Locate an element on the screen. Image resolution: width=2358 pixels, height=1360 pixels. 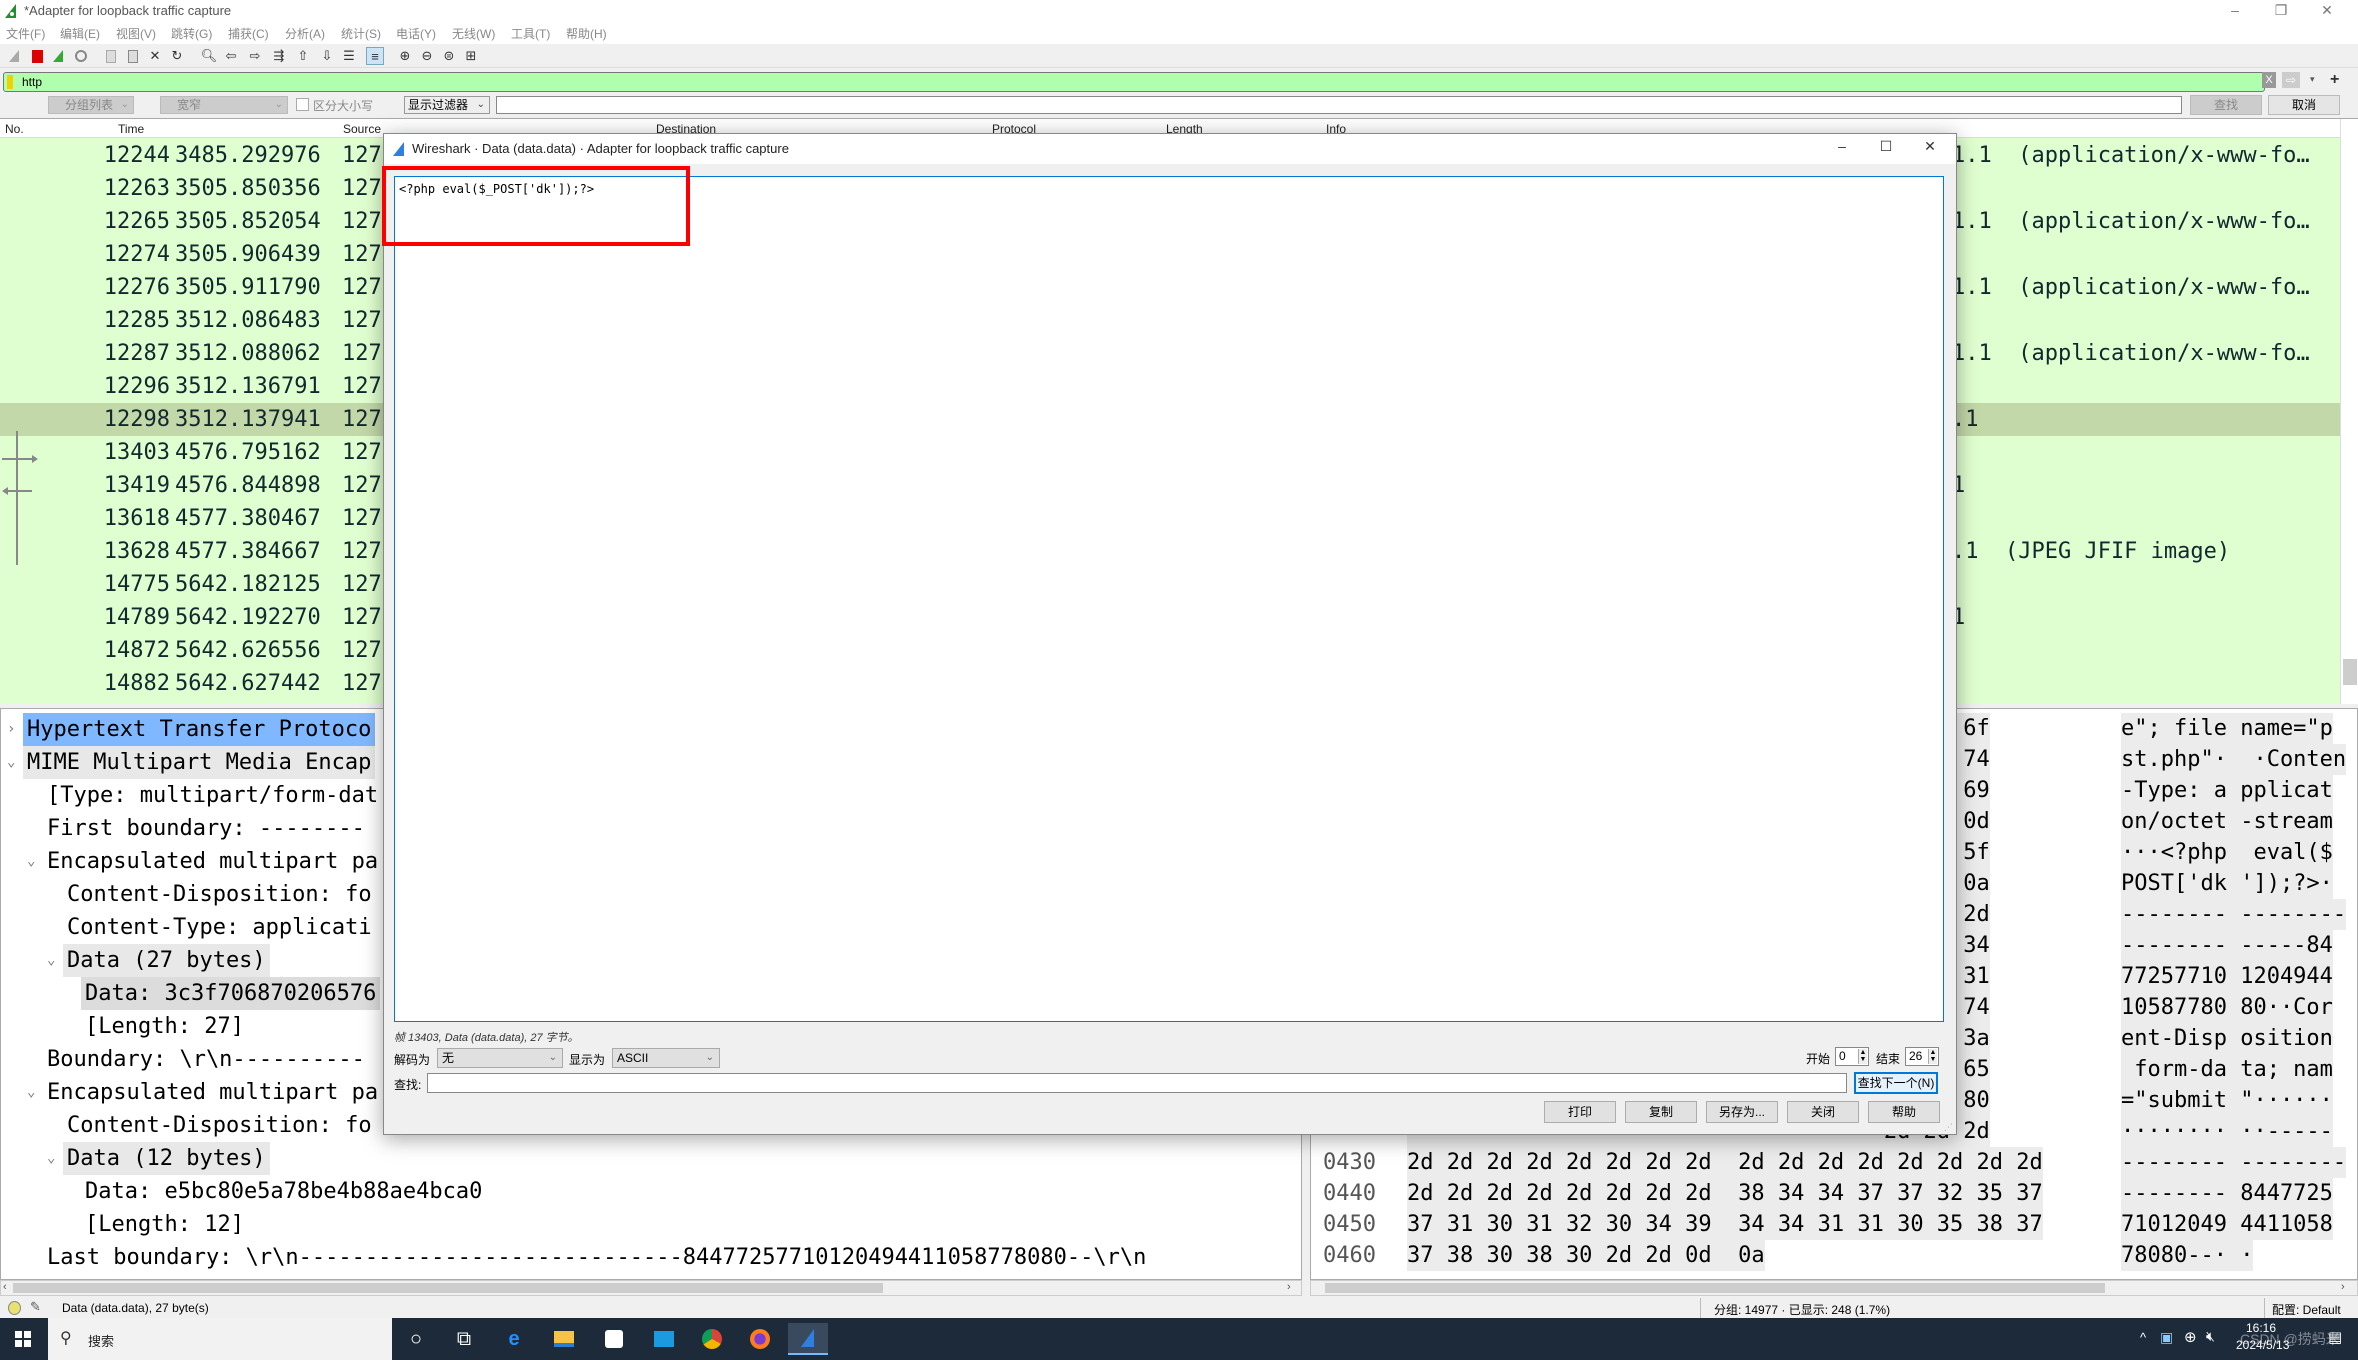
tree-item: ⌄ Data (12 bytes) is located at coordinates (651, 1158).